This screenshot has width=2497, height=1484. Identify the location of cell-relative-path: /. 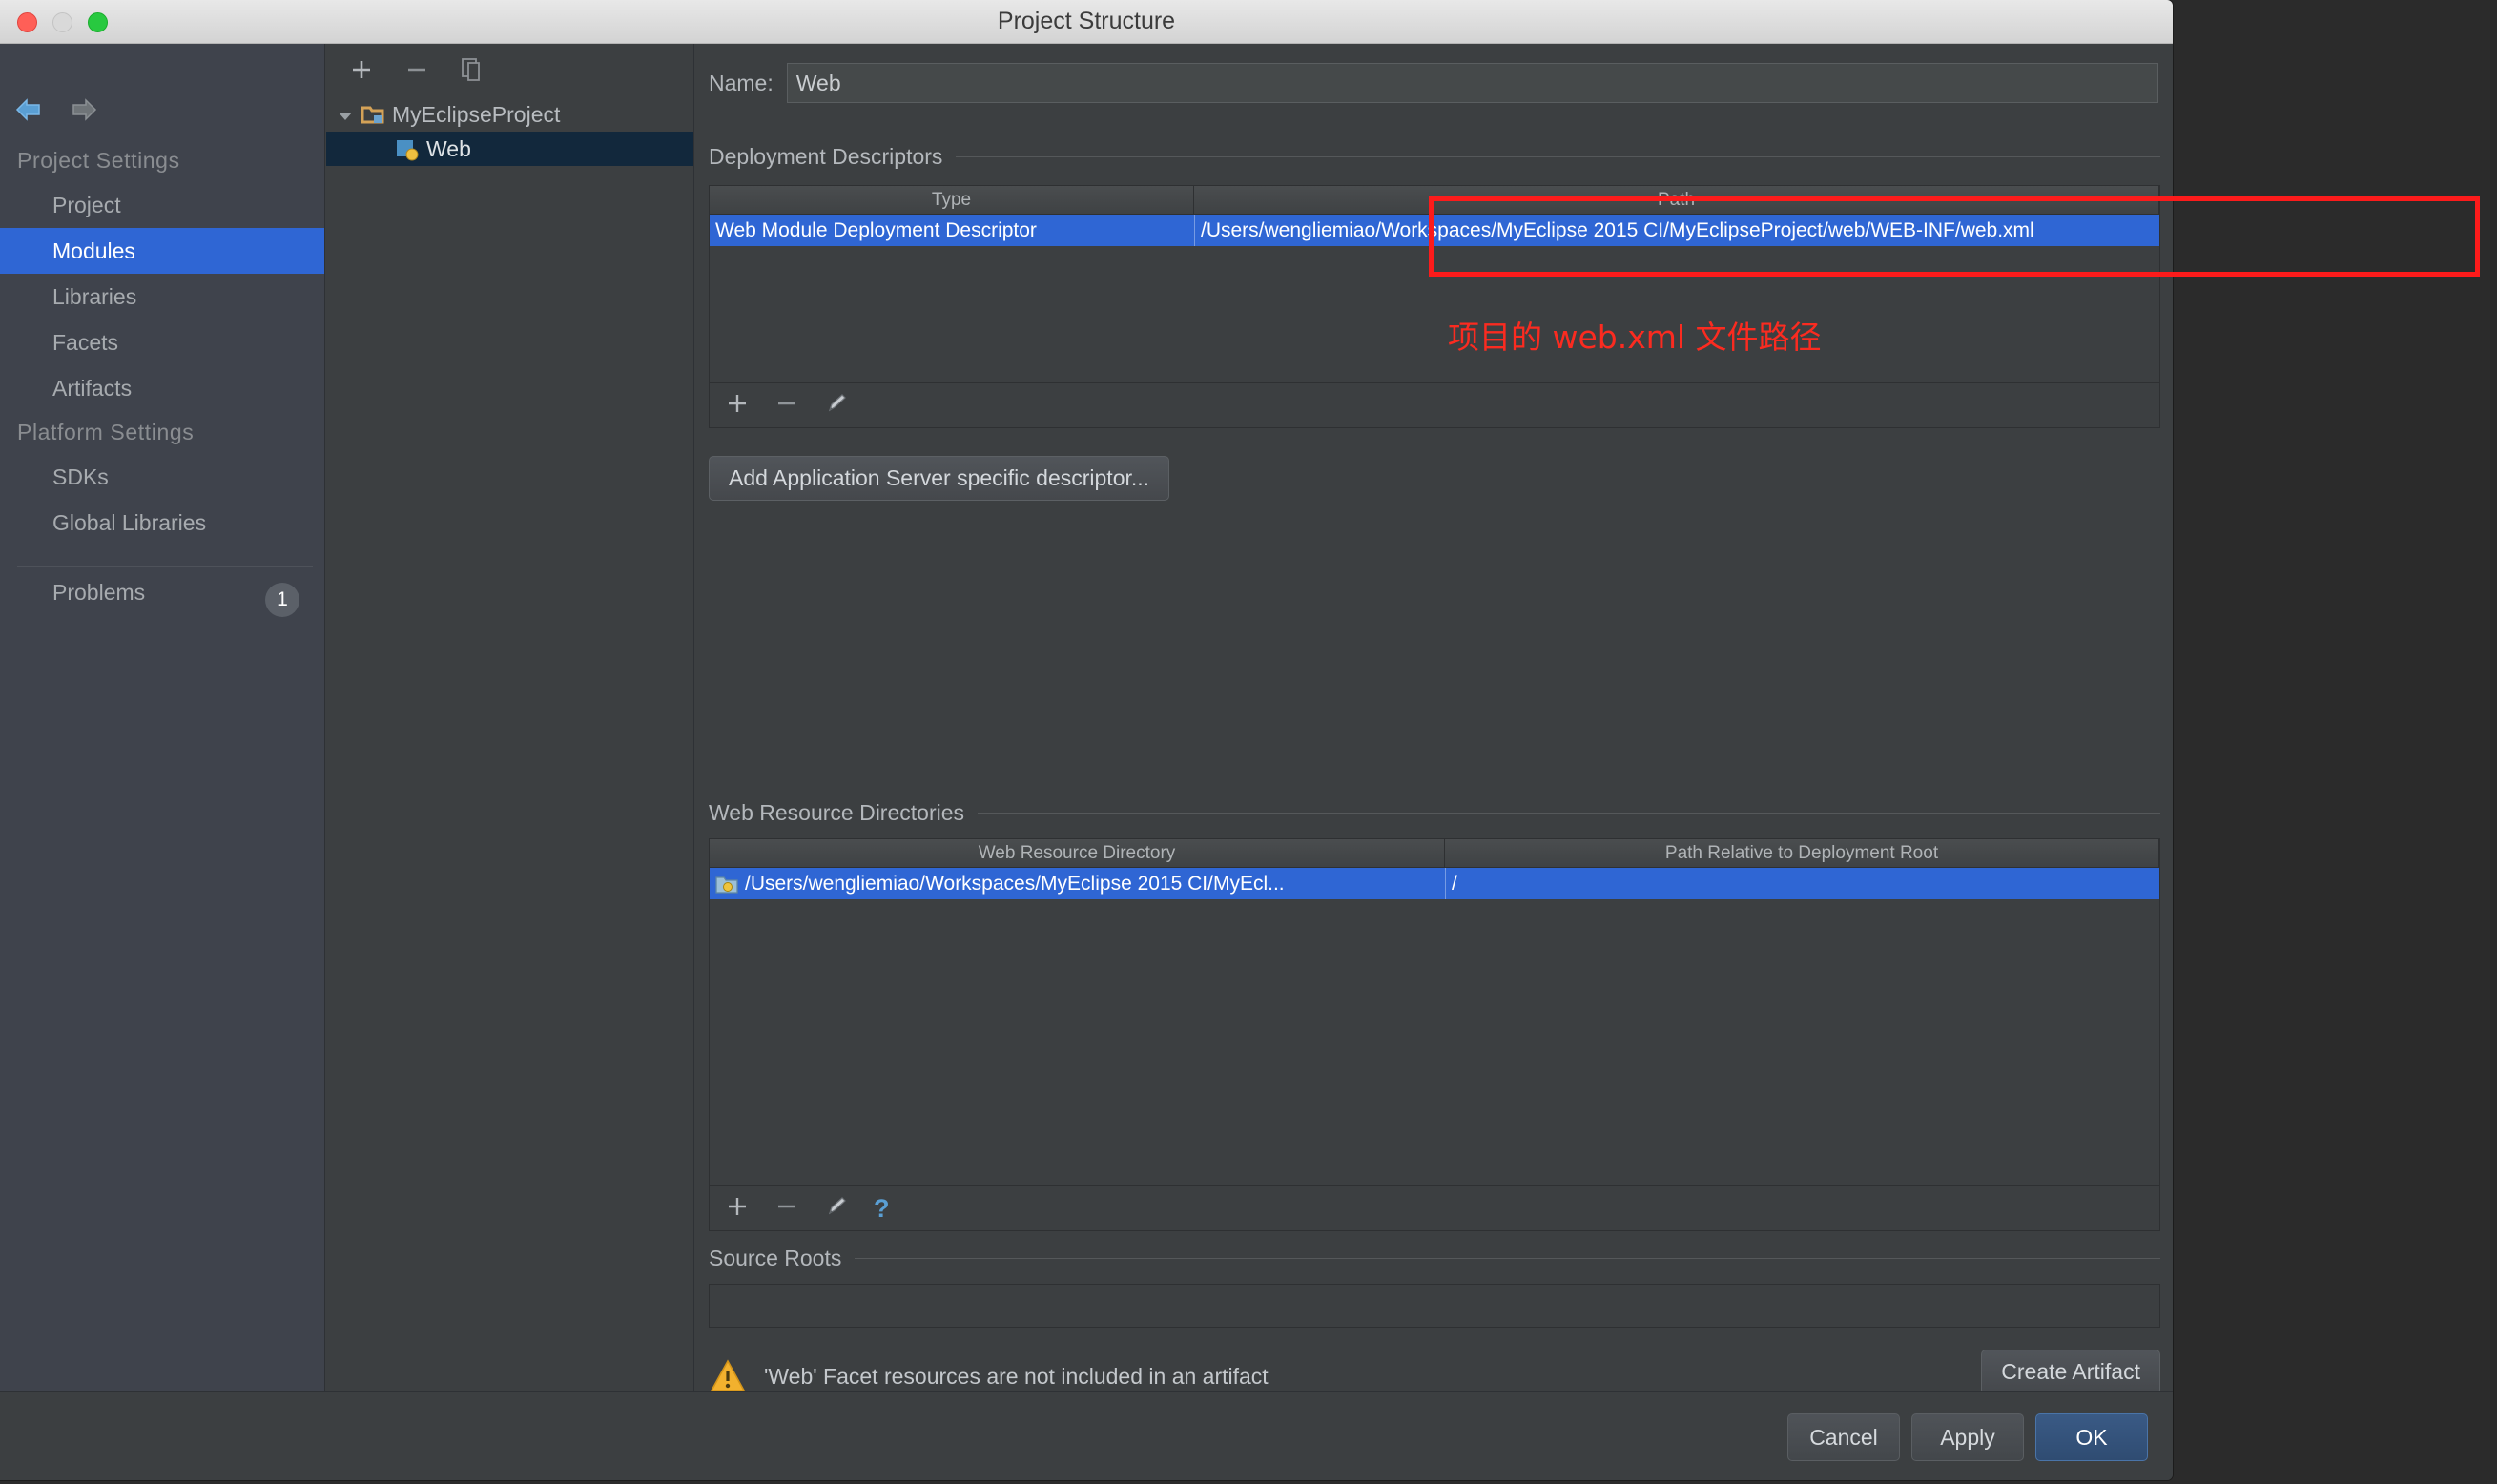
(1802, 883).